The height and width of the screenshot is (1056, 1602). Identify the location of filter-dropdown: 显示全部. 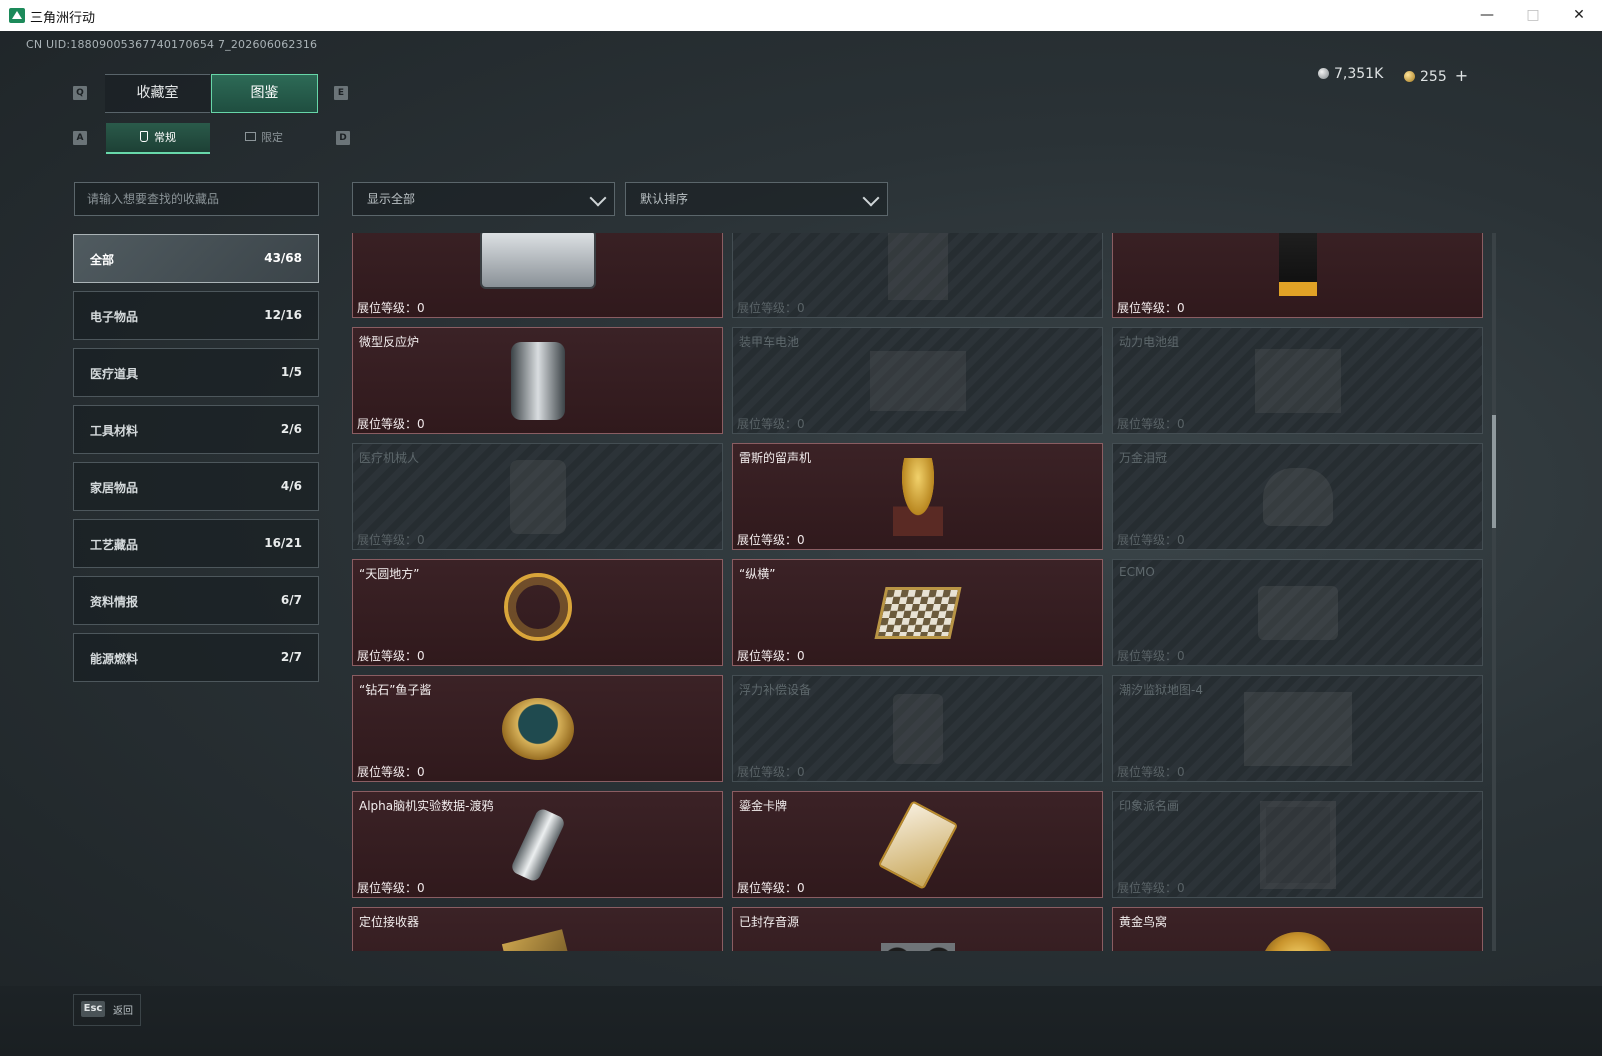
(483, 199).